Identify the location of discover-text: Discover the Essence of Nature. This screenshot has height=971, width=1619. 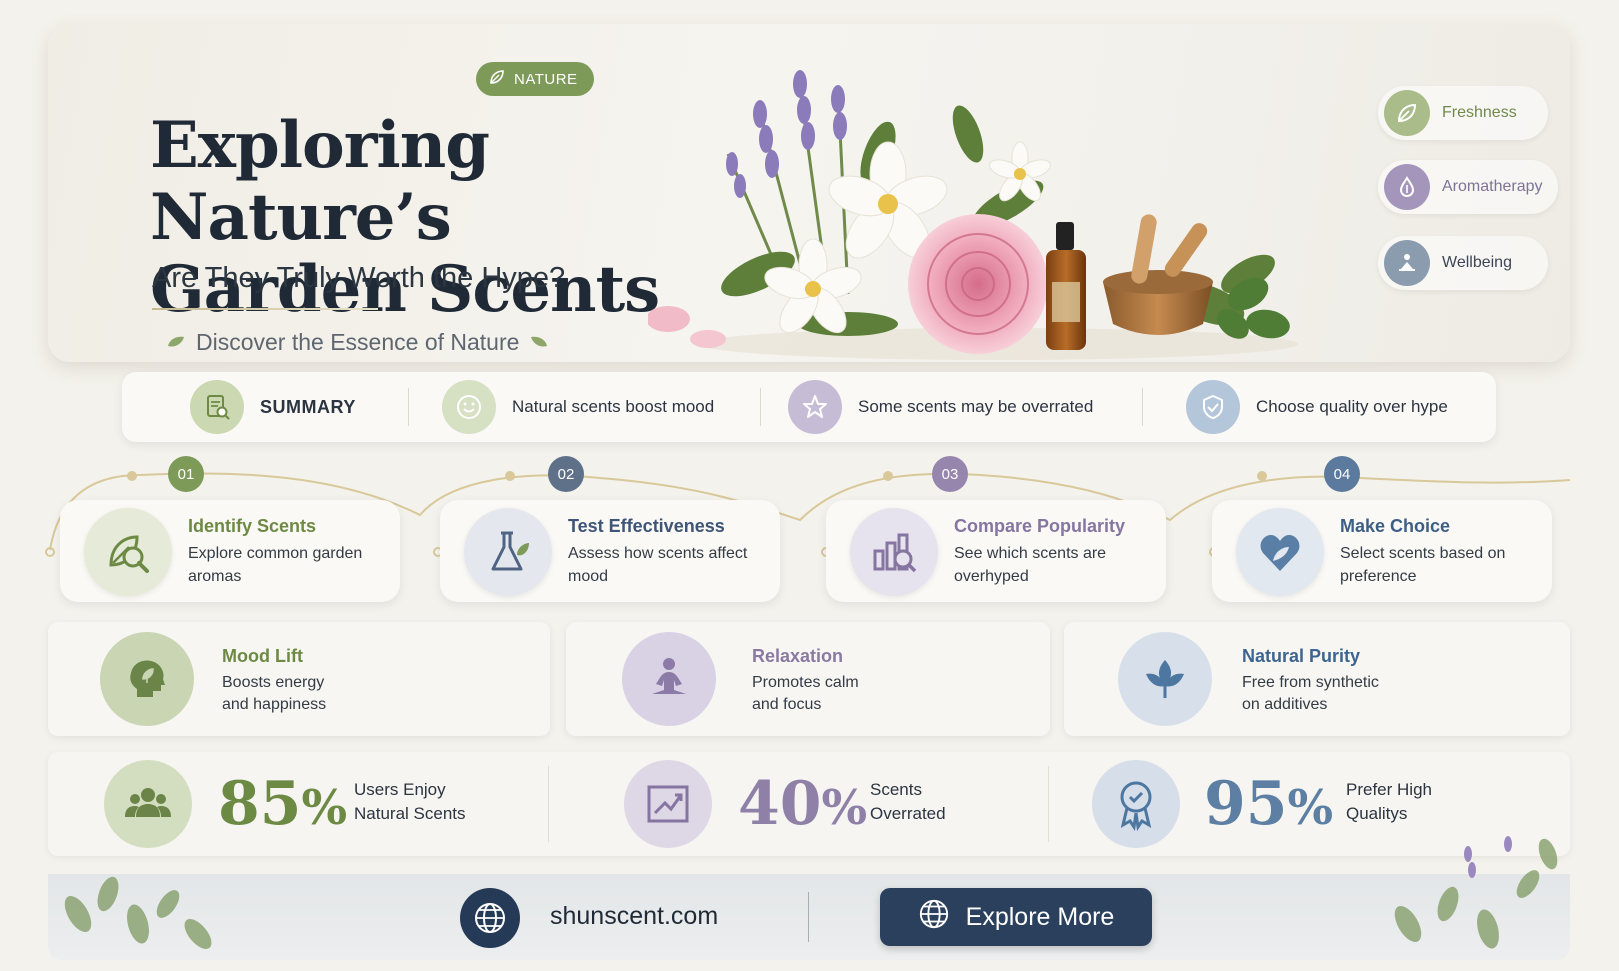
(358, 342).